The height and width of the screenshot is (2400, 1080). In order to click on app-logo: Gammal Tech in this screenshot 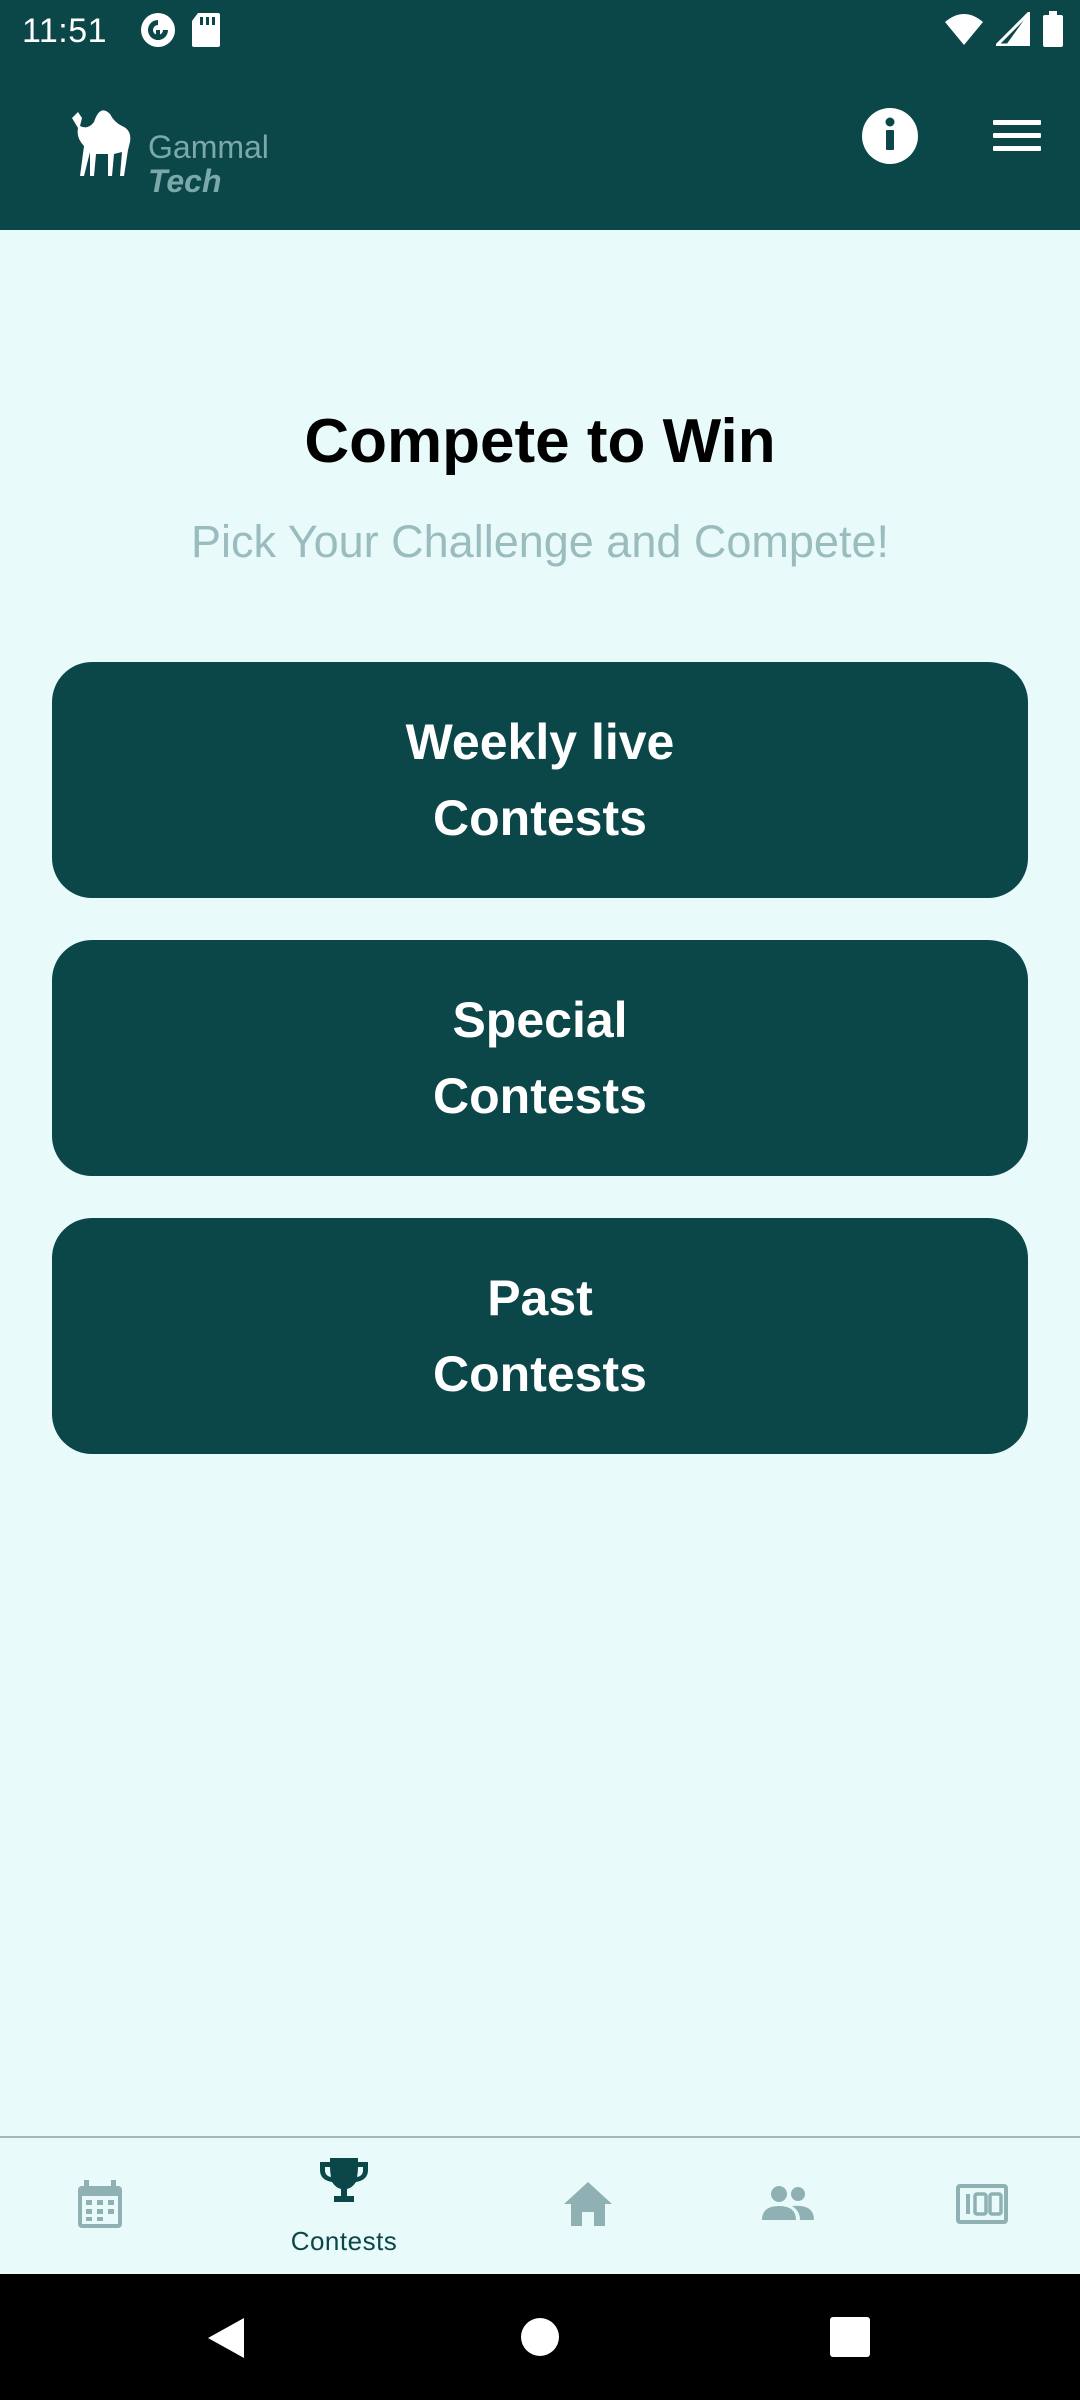, I will do `click(186, 145)`.